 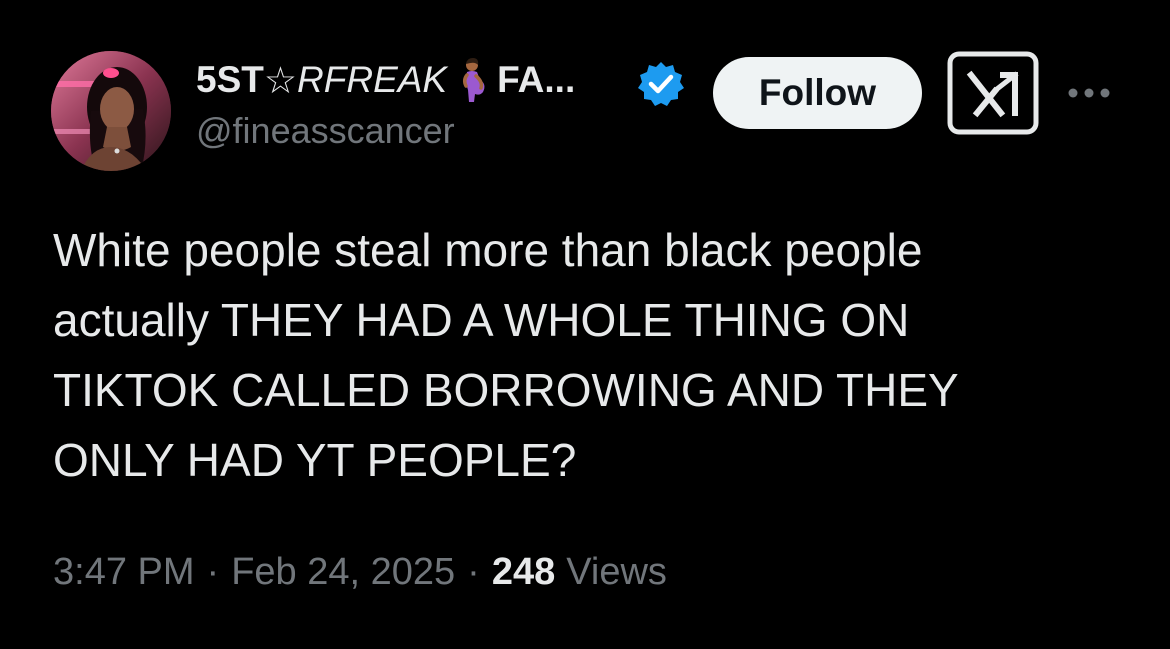 I want to click on display-name-italic: RFREAK, so click(x=372, y=79).